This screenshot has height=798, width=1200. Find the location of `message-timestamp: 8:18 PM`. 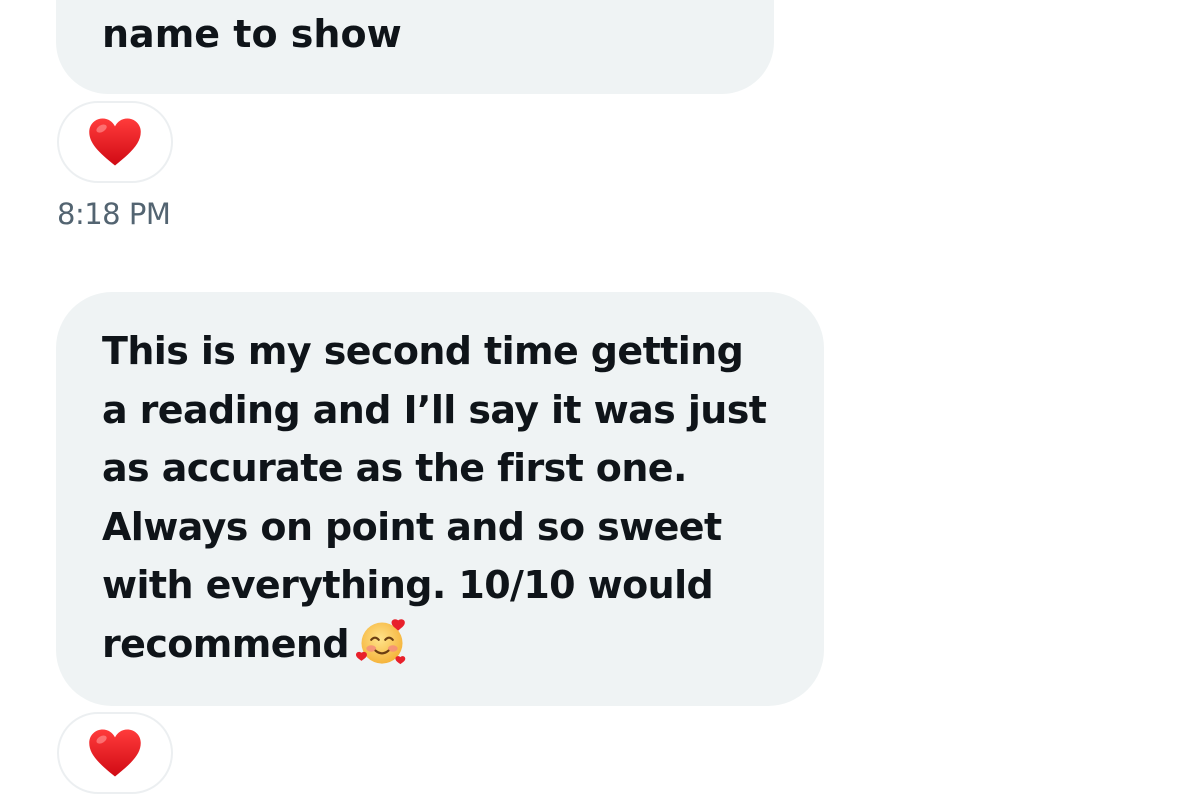

message-timestamp: 8:18 PM is located at coordinates (114, 214).